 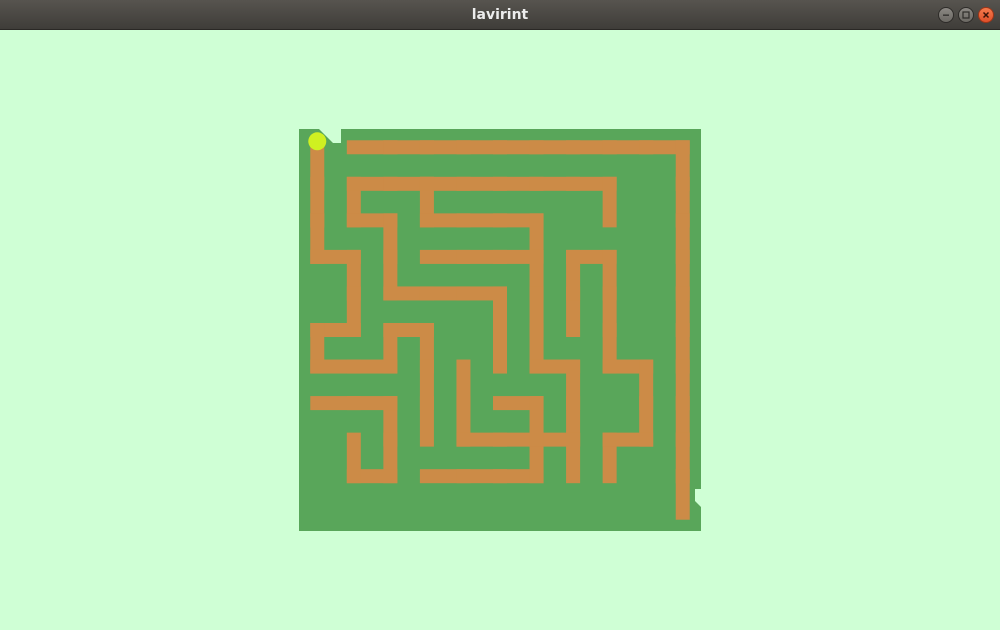 I want to click on close-button, so click(x=986, y=15).